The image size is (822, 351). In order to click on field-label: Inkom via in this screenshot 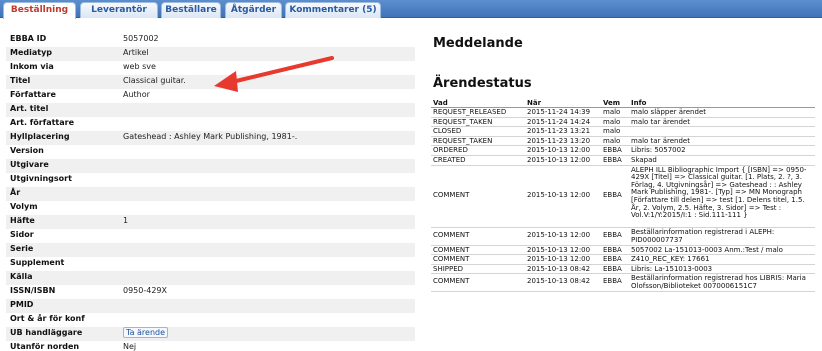, I will do `click(32, 66)`.